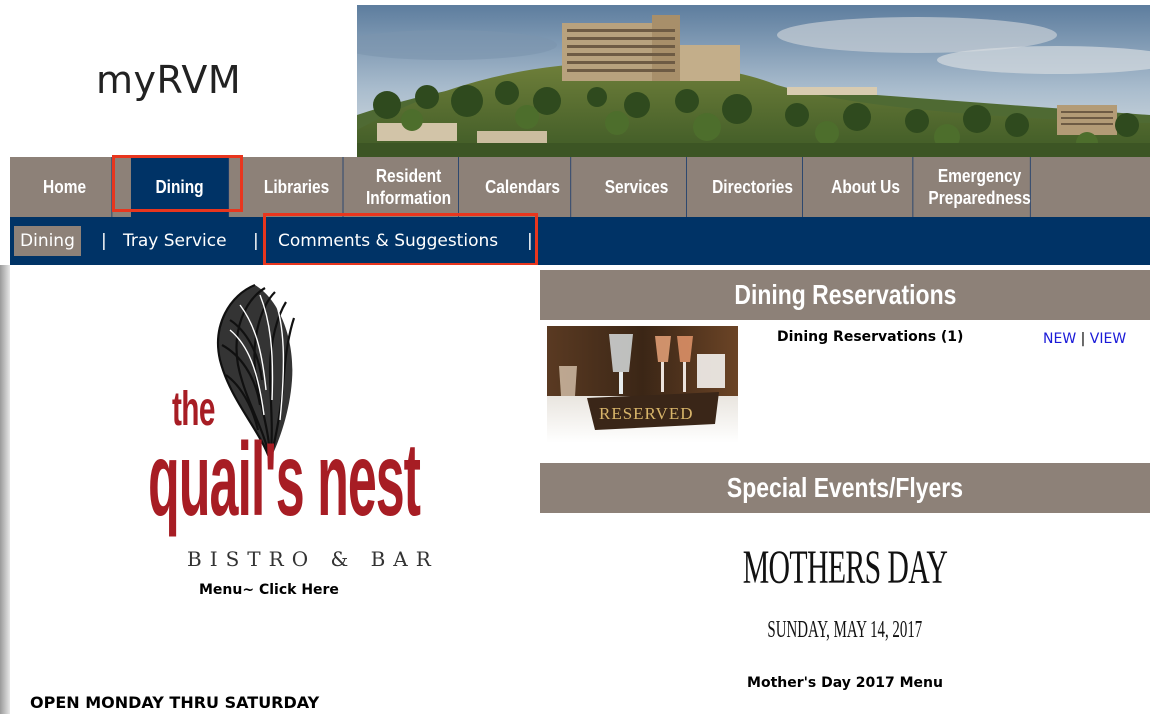 This screenshot has width=1150, height=714. What do you see at coordinates (1059, 339) in the screenshot?
I see `new-reservation-link: NEW` at bounding box center [1059, 339].